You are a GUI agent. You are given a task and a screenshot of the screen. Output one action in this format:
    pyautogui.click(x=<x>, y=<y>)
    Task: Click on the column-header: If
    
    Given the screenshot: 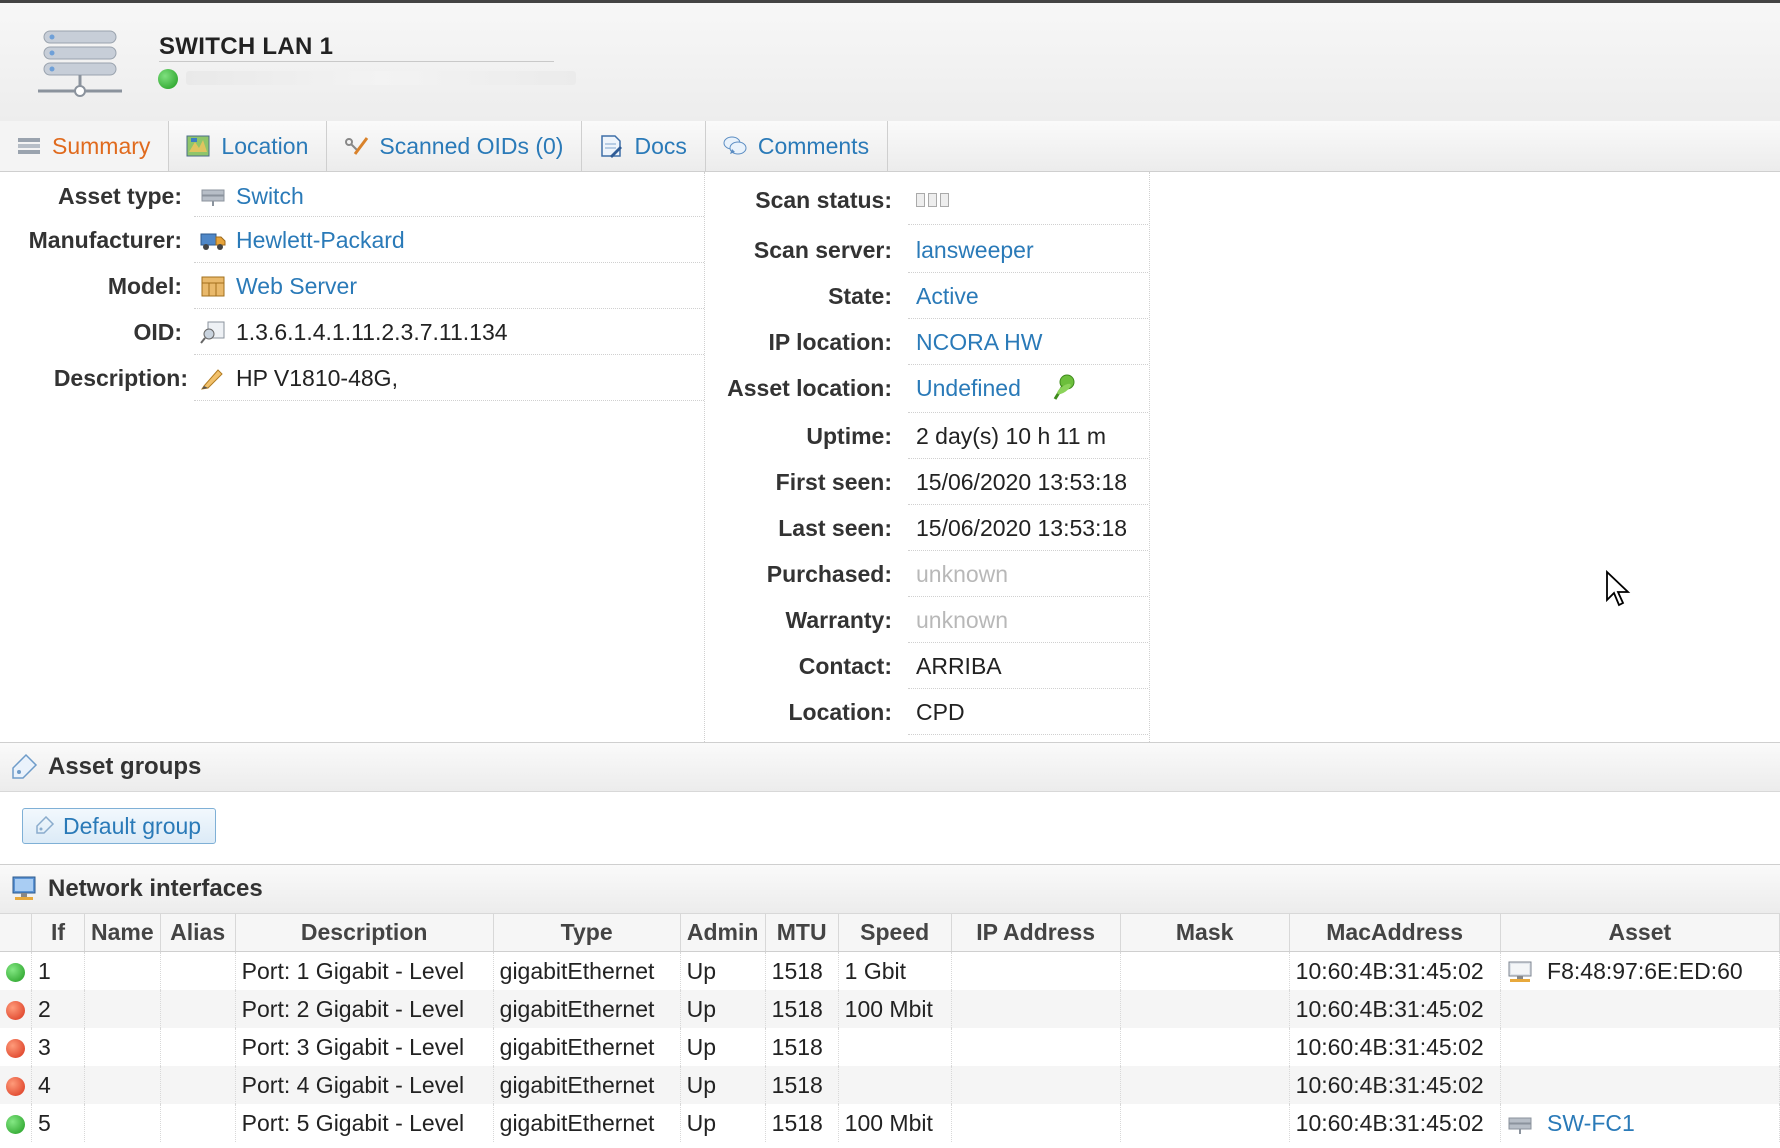 What is the action you would take?
    pyautogui.click(x=58, y=933)
    